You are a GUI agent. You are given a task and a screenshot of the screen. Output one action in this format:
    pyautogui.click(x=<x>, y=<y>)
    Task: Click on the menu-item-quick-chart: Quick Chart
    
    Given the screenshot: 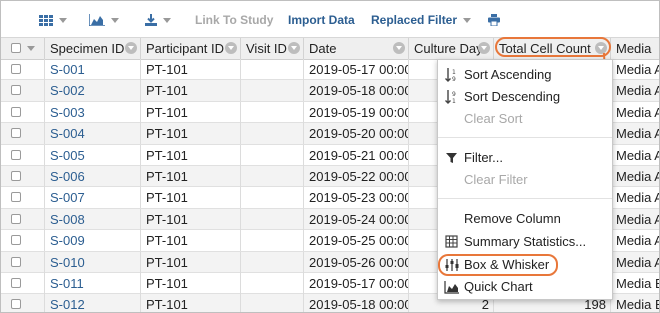 What is the action you would take?
    pyautogui.click(x=525, y=287)
    